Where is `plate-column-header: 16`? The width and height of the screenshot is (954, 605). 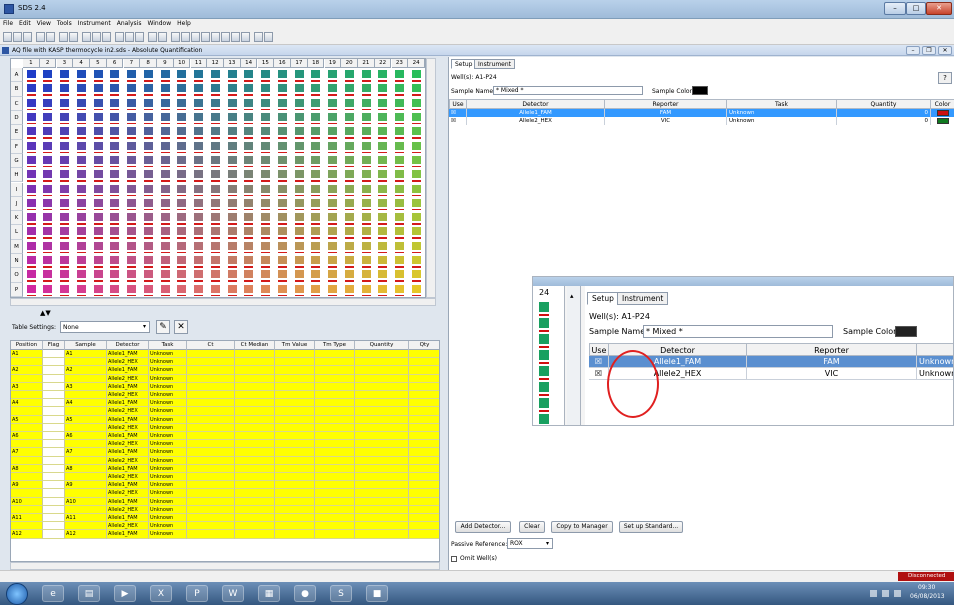
plate-column-header: 16 is located at coordinates (282, 63).